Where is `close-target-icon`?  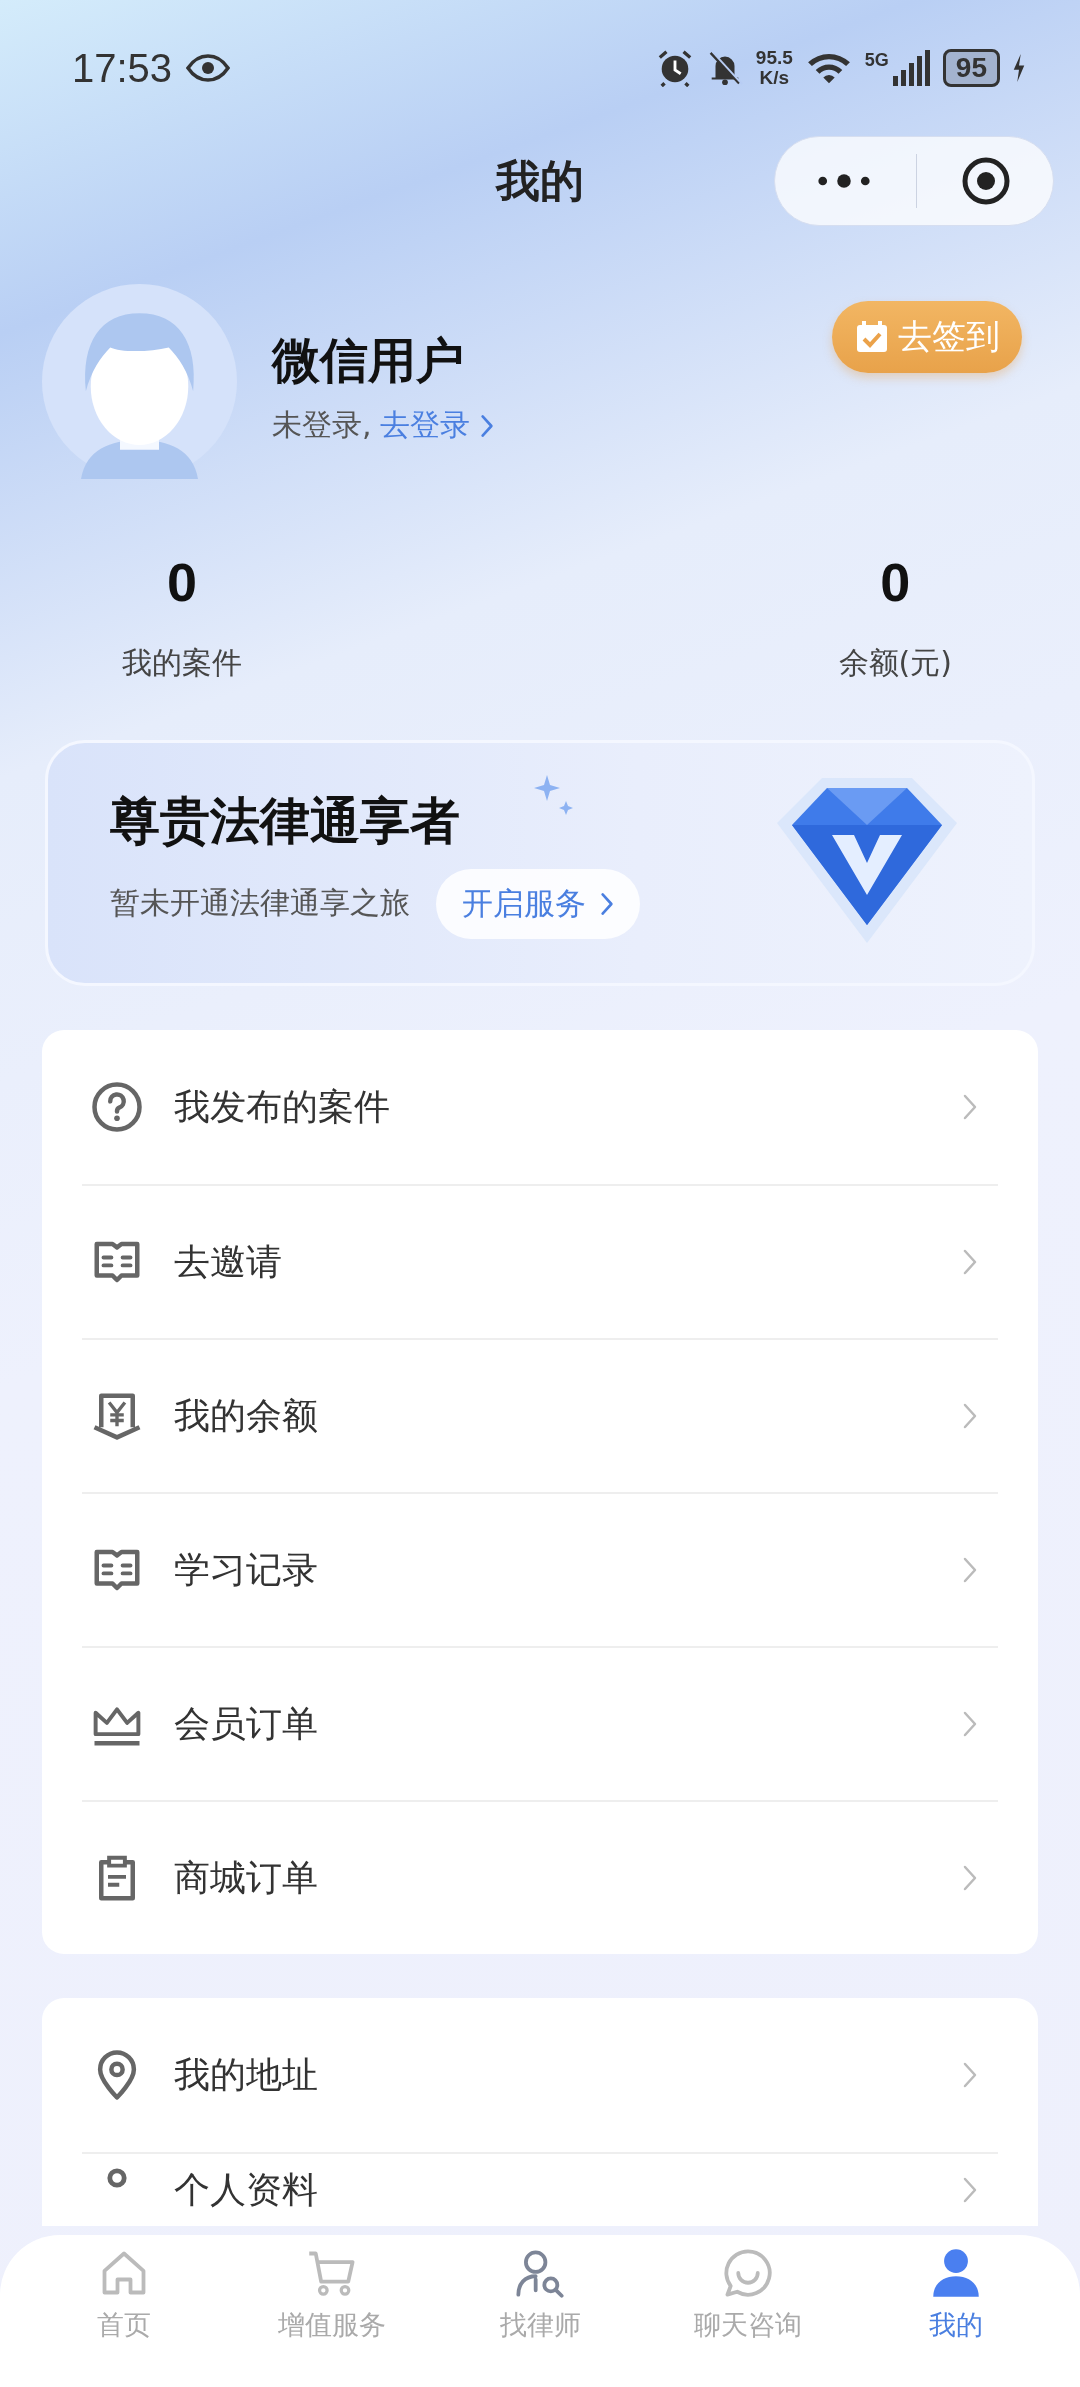
close-target-icon is located at coordinates (986, 181).